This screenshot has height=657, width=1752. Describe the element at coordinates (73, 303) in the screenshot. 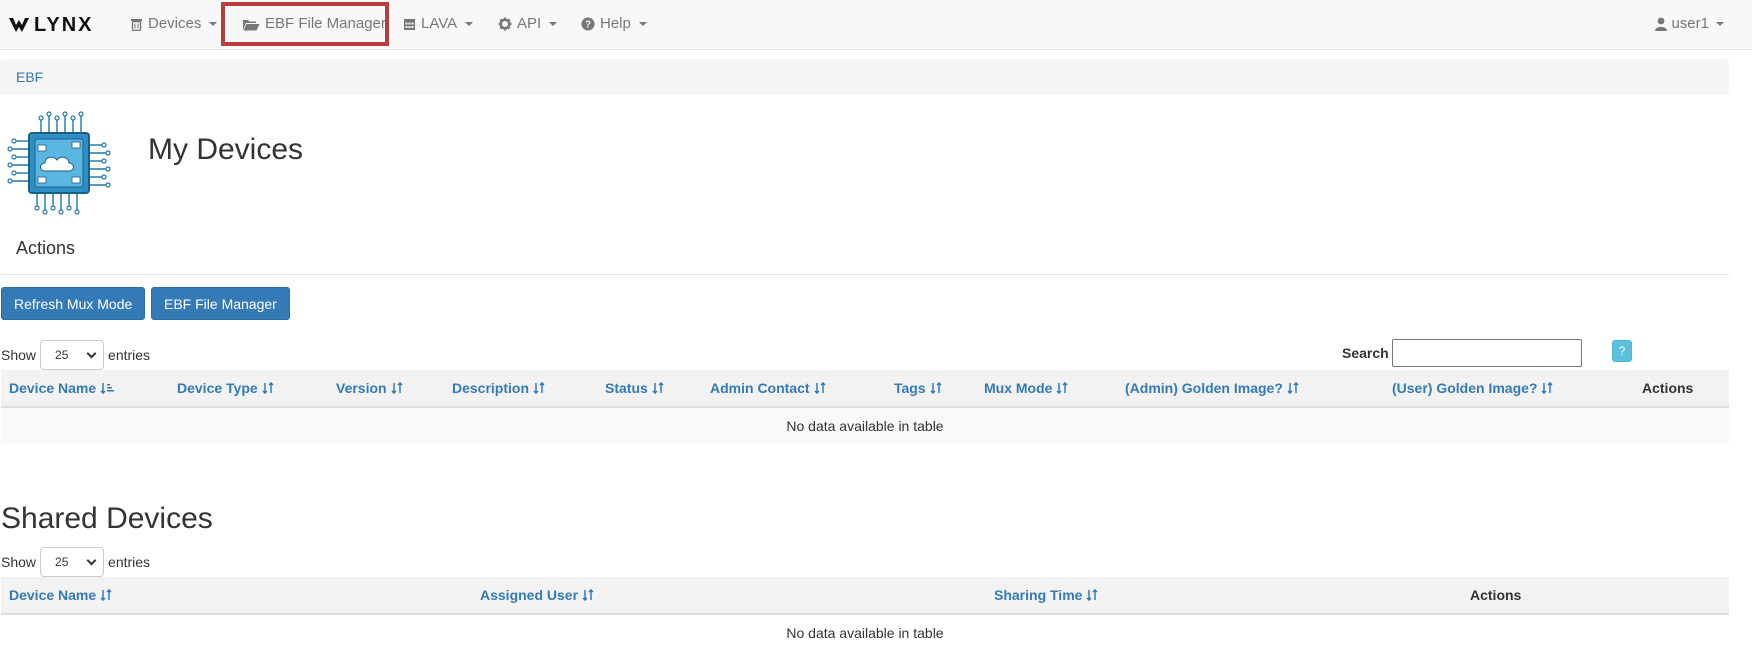

I see `refresh-mux-mode-button: Refresh Mux Mode` at that location.